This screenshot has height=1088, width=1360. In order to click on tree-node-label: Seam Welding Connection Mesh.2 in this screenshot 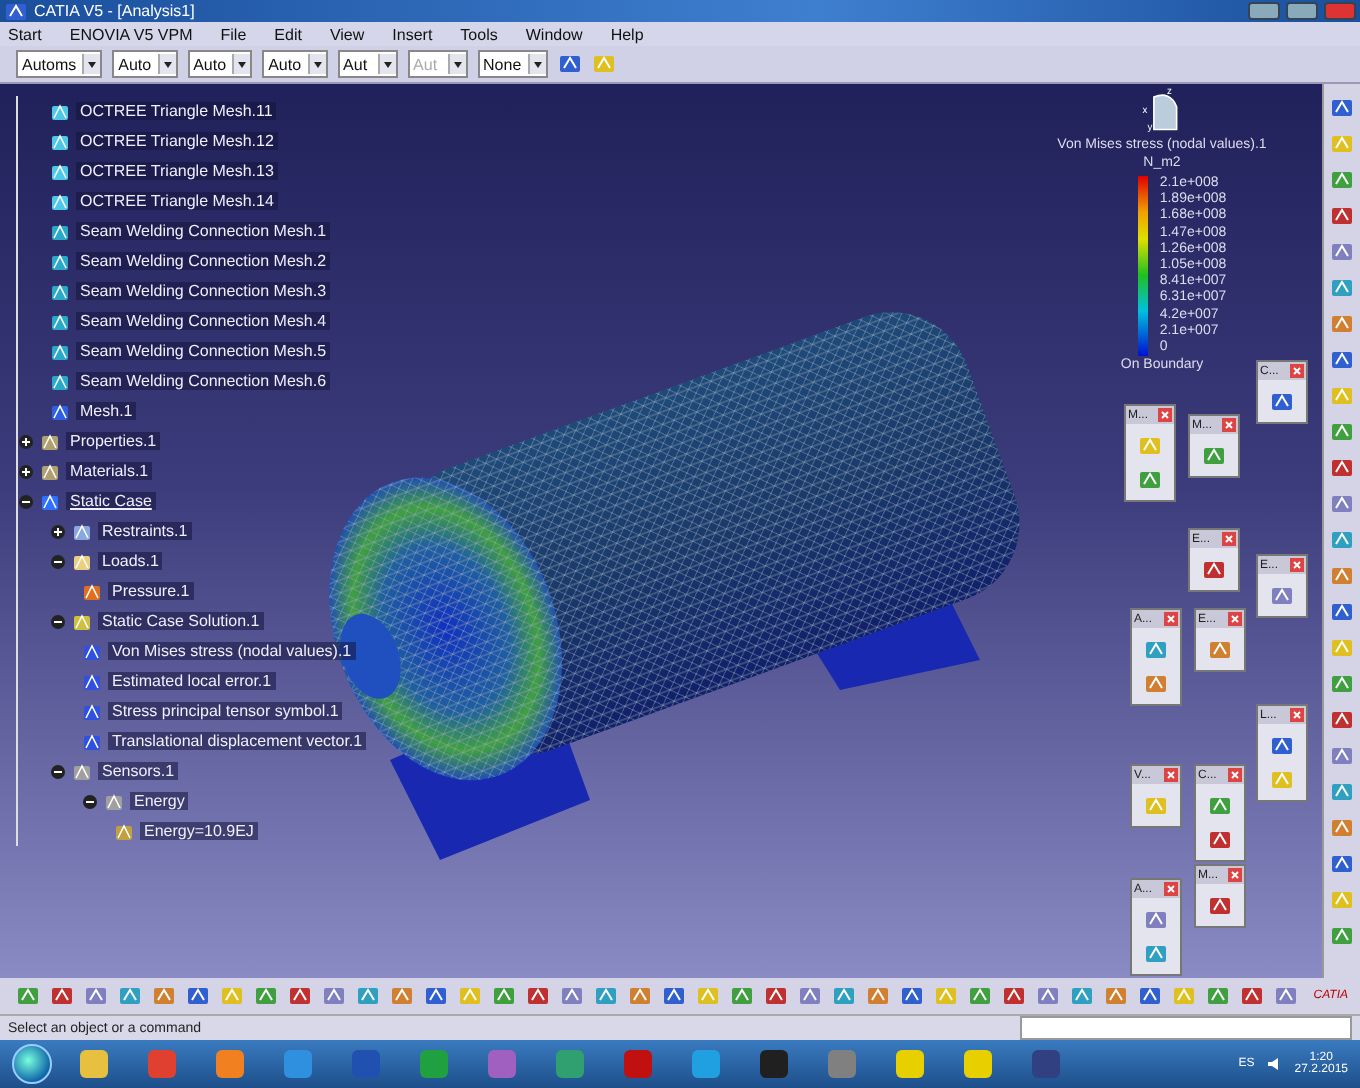, I will do `click(203, 261)`.